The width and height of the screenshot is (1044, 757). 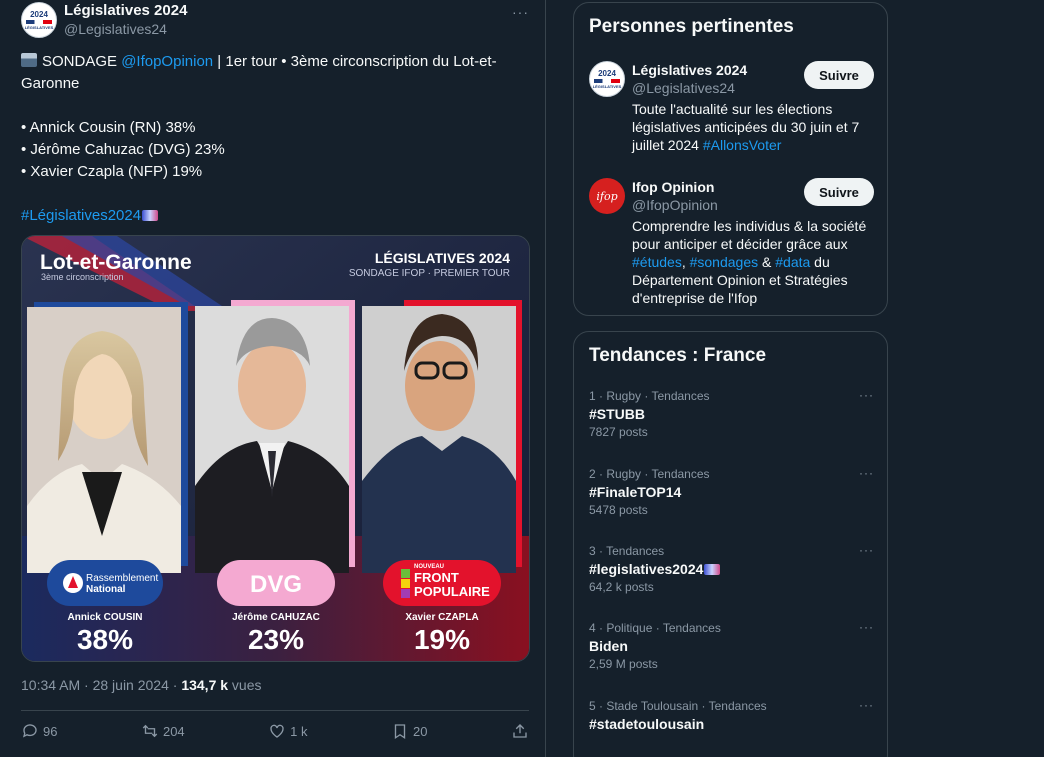 I want to click on reply-icon, so click(x=29, y=731).